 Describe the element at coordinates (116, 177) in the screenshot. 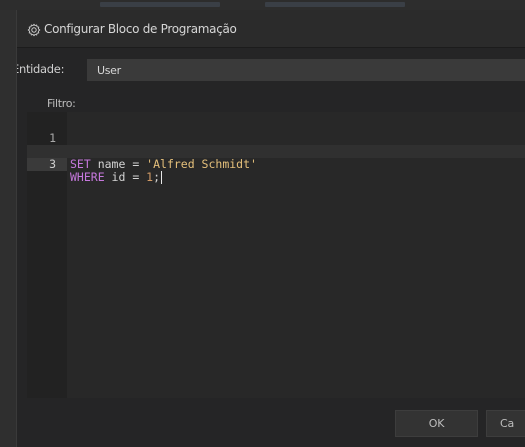

I see `code-text: WHERE id = 1;` at that location.